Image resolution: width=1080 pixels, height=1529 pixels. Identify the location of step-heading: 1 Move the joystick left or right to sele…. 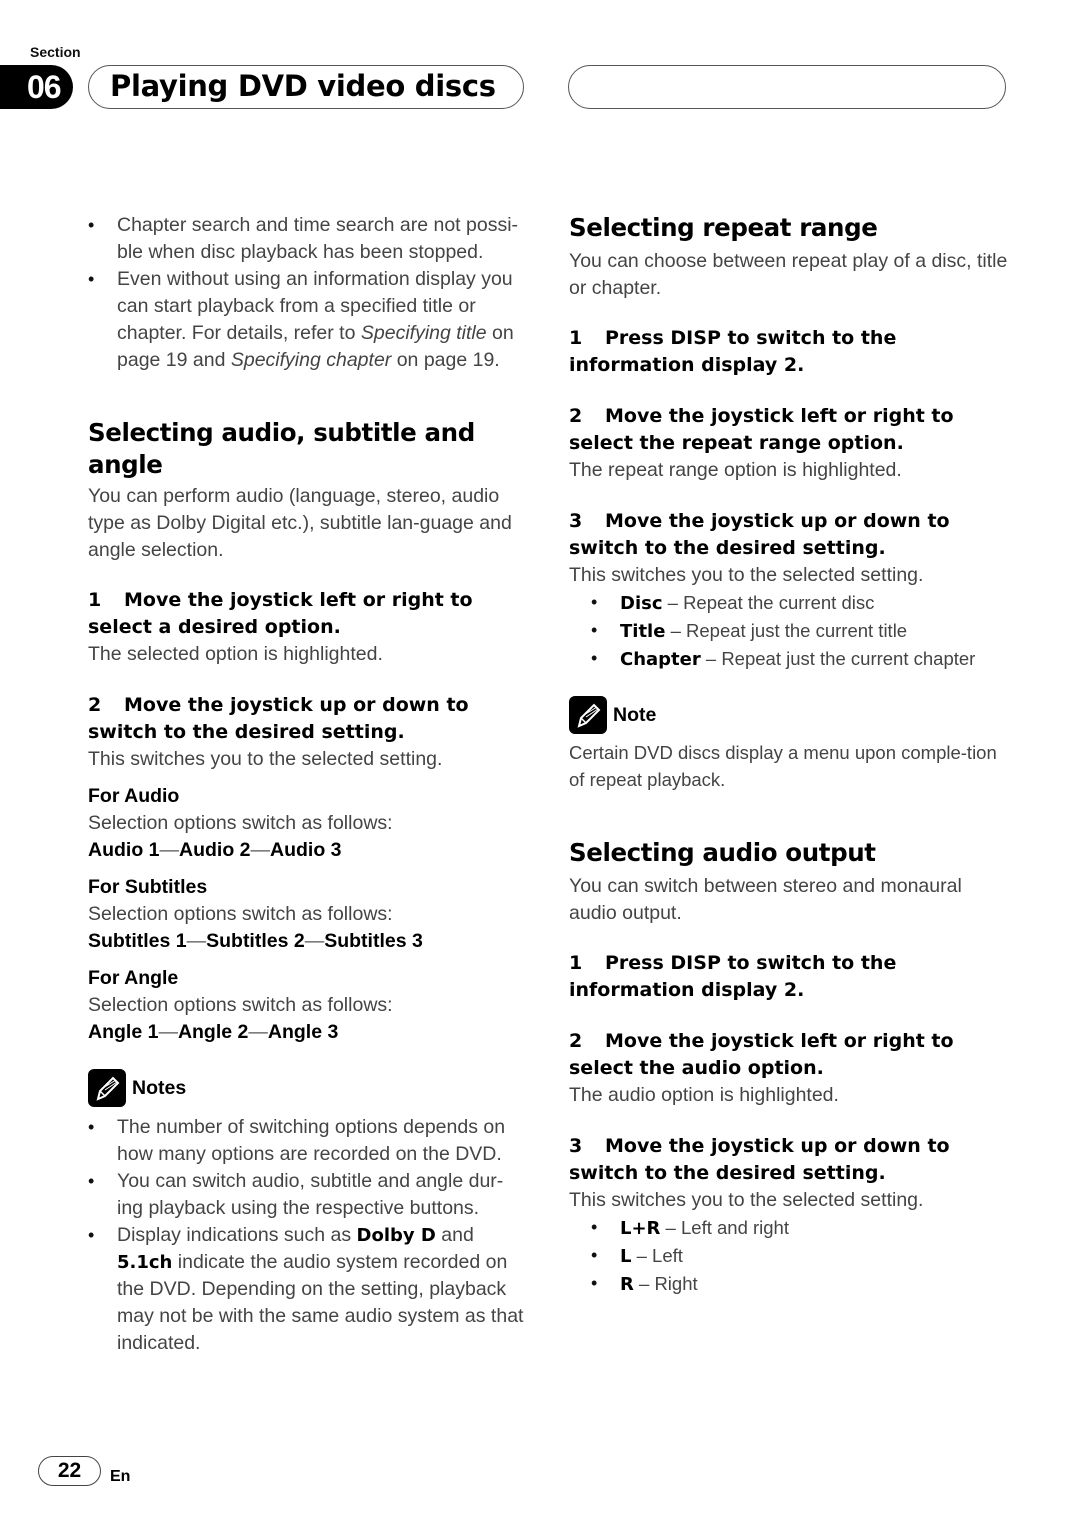
(280, 613).